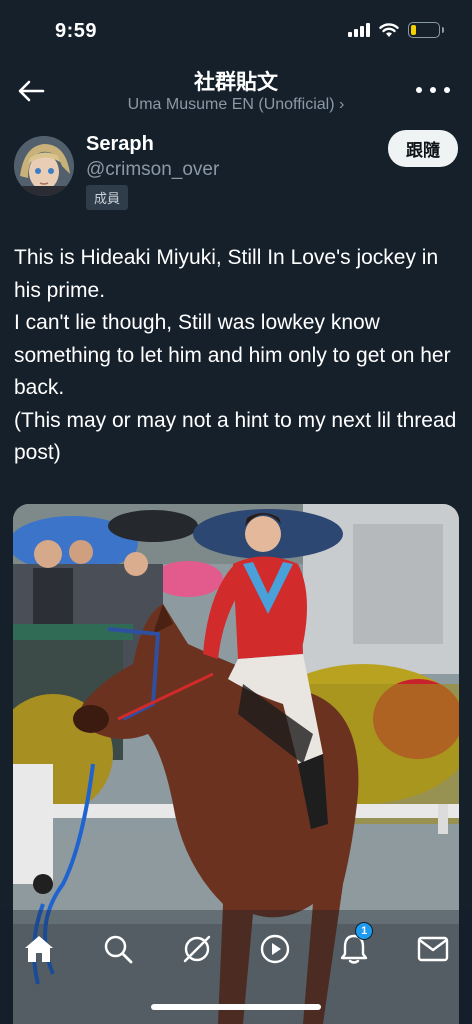 The width and height of the screenshot is (472, 1024). What do you see at coordinates (433, 90) in the screenshot?
I see `more-button` at bounding box center [433, 90].